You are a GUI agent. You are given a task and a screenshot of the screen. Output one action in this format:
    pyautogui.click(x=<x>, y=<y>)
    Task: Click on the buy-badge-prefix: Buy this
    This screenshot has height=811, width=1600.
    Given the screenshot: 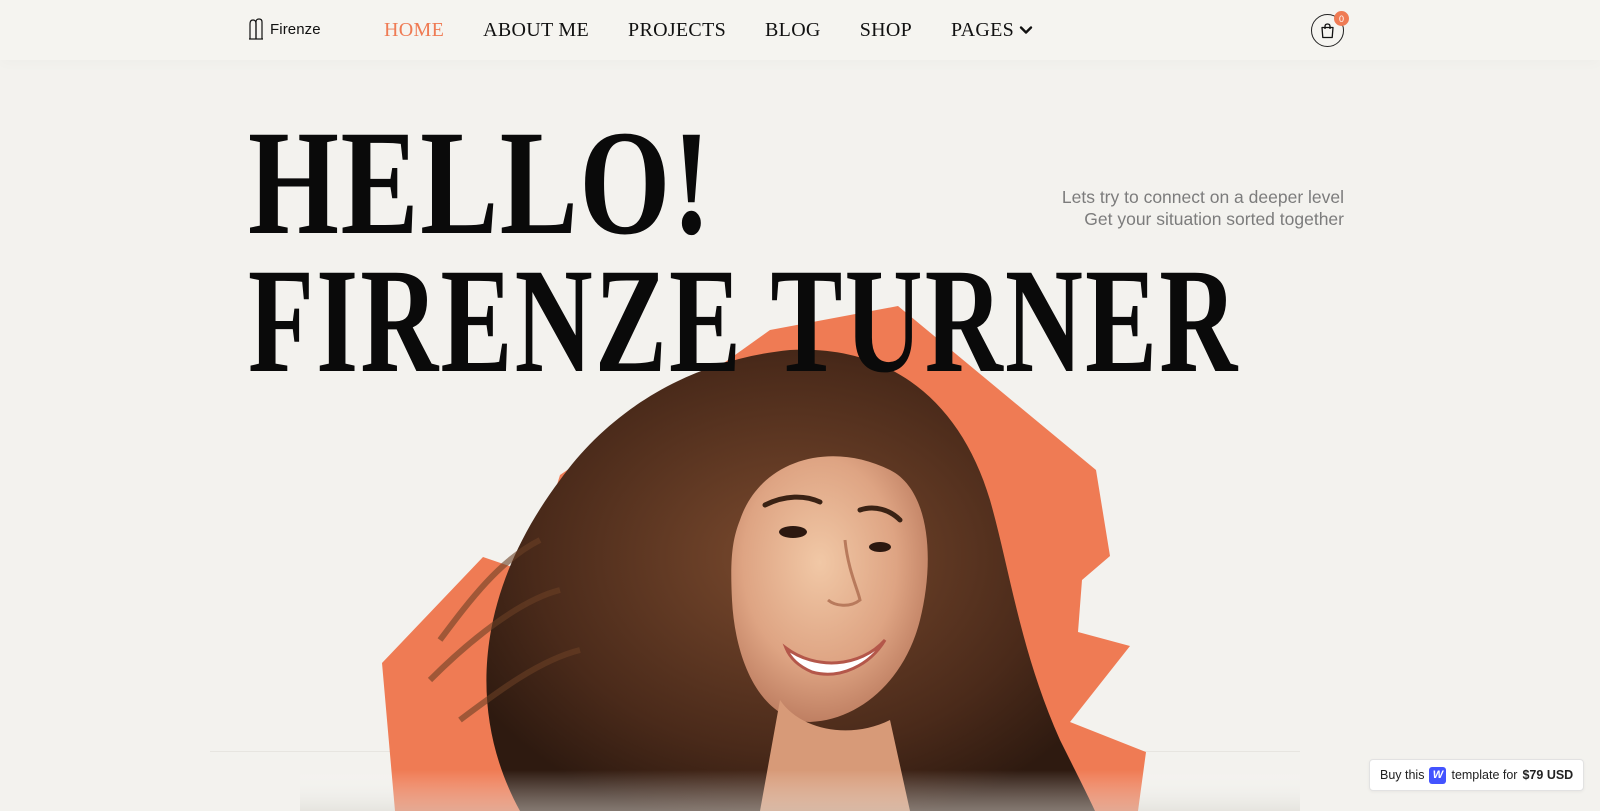 What is the action you would take?
    pyautogui.click(x=1402, y=775)
    